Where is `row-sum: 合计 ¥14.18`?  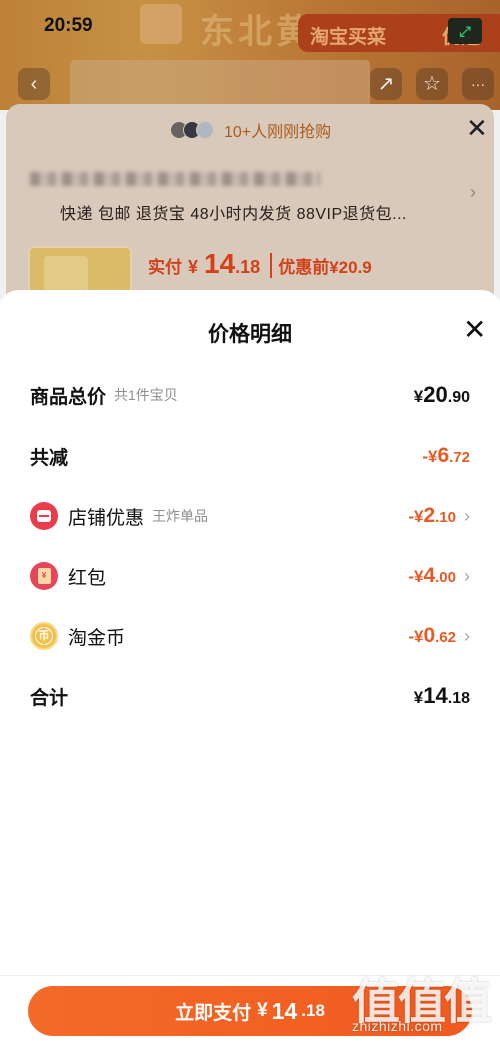
row-sum: 合计 ¥14.18 is located at coordinates (250, 696).